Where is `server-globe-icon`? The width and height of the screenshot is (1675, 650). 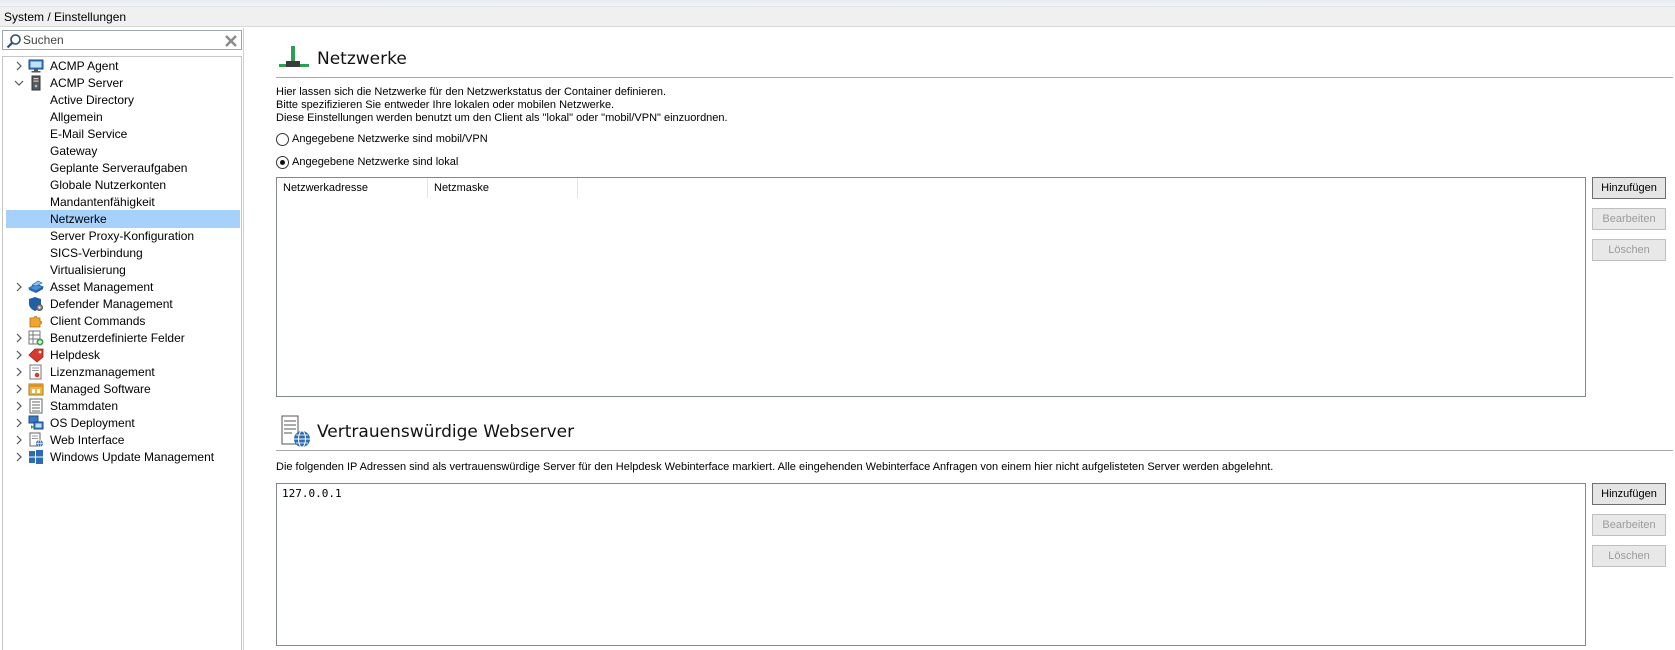 server-globe-icon is located at coordinates (295, 431).